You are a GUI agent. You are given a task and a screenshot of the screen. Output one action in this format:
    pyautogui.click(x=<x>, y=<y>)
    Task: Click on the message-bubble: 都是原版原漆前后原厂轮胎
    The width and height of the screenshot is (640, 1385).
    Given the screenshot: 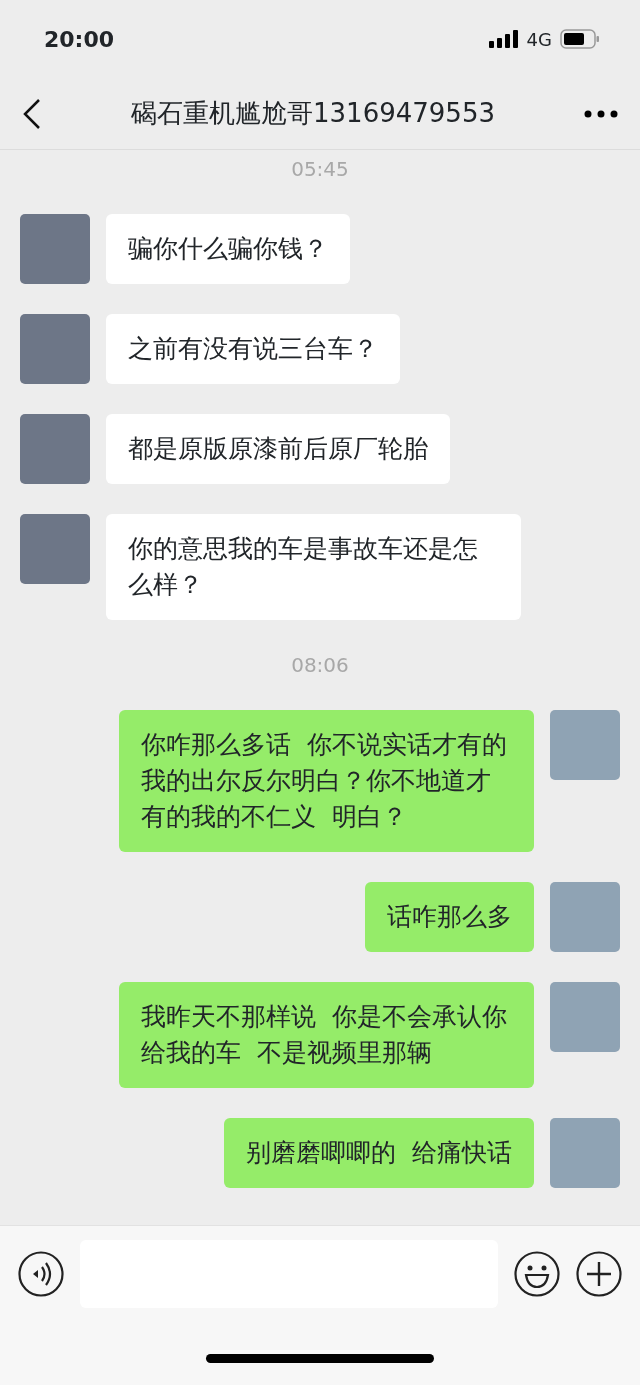 What is the action you would take?
    pyautogui.click(x=278, y=449)
    